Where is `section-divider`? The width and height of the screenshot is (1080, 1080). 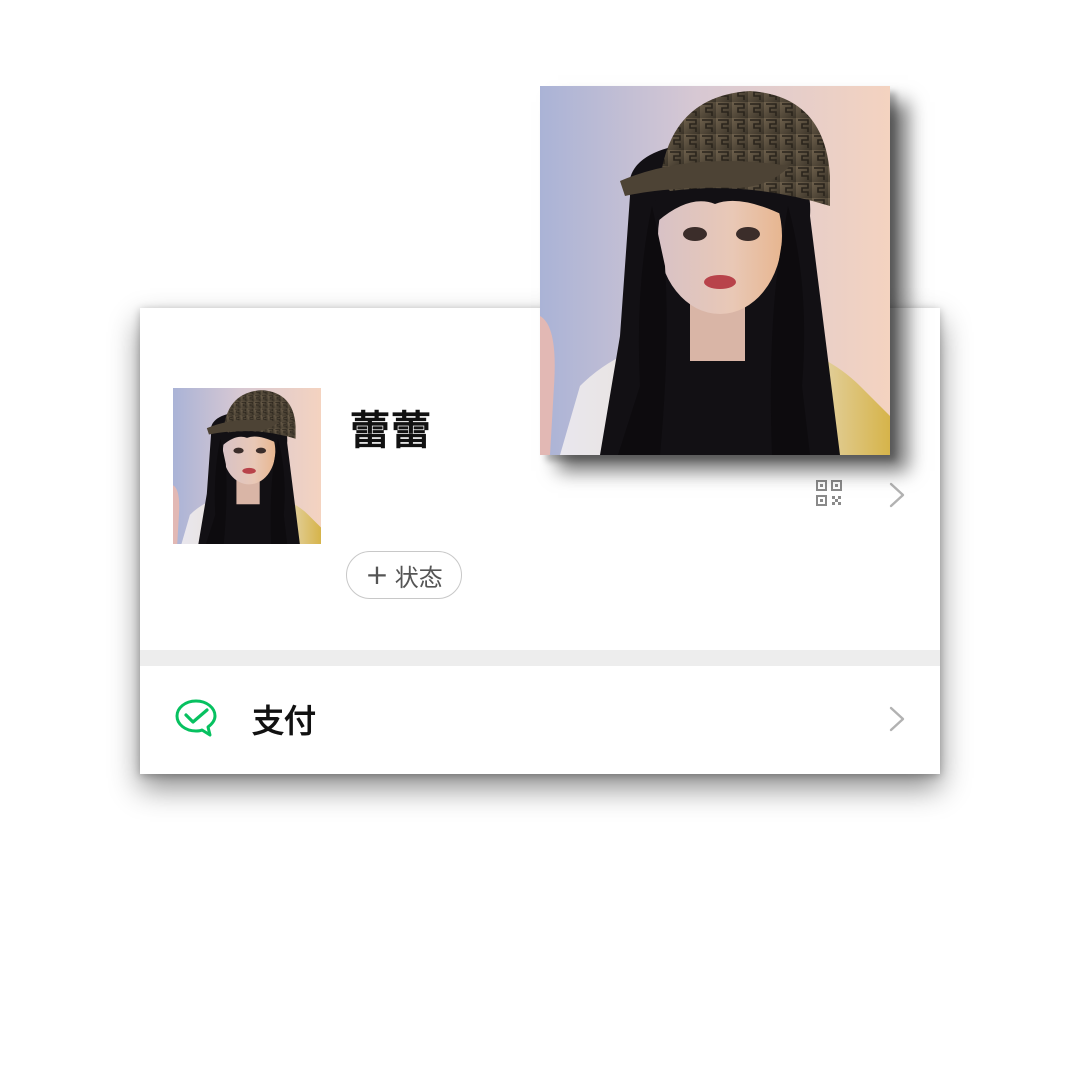 section-divider is located at coordinates (540, 658).